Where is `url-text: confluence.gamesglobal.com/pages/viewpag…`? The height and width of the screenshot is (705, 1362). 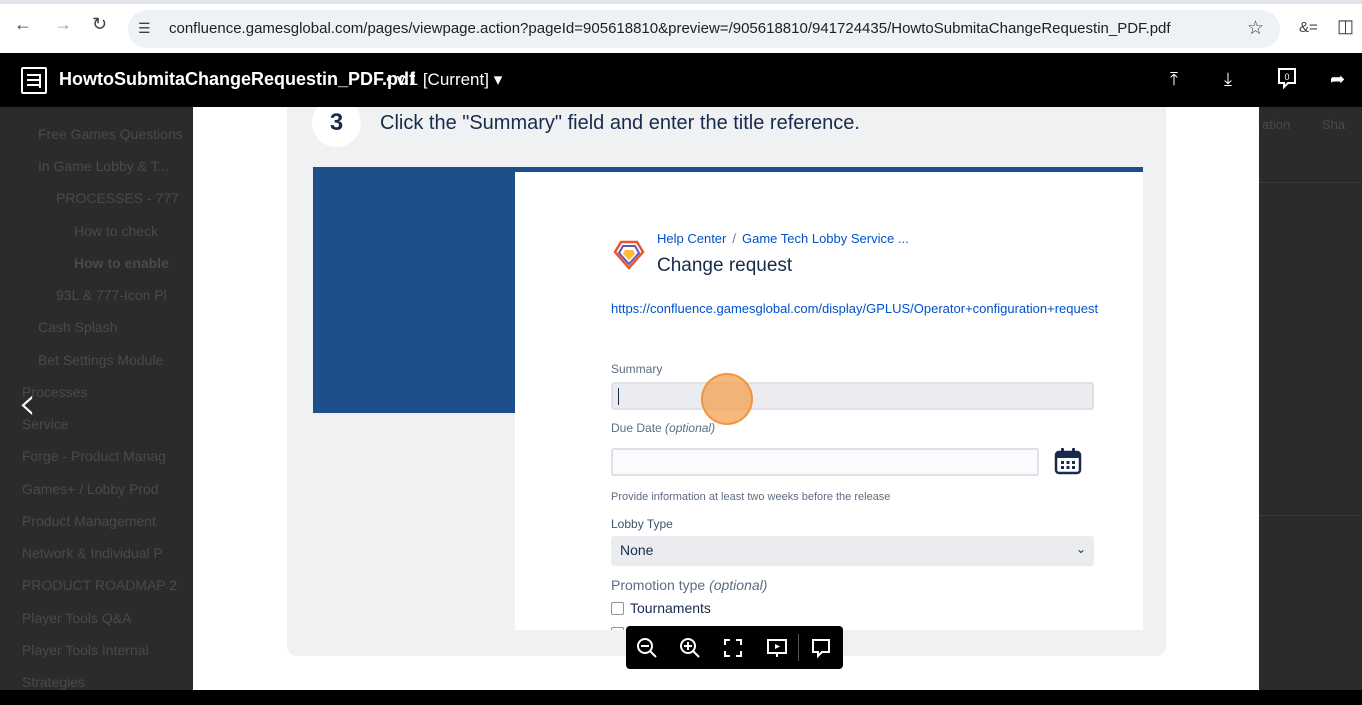
url-text: confluence.gamesglobal.com/pages/viewpag… is located at coordinates (670, 28).